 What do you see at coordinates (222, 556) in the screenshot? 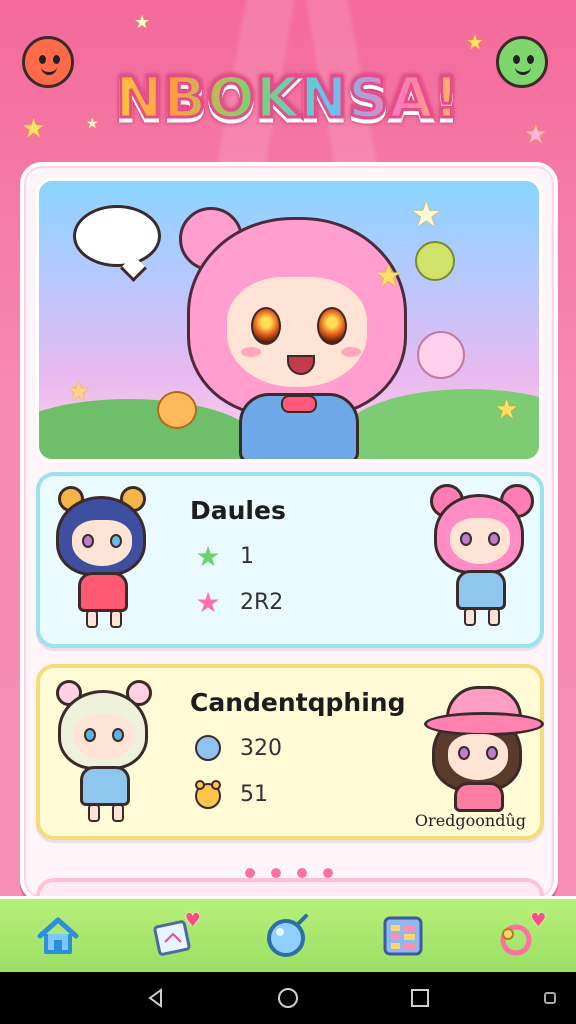
I see `stat-row: ★ 1` at bounding box center [222, 556].